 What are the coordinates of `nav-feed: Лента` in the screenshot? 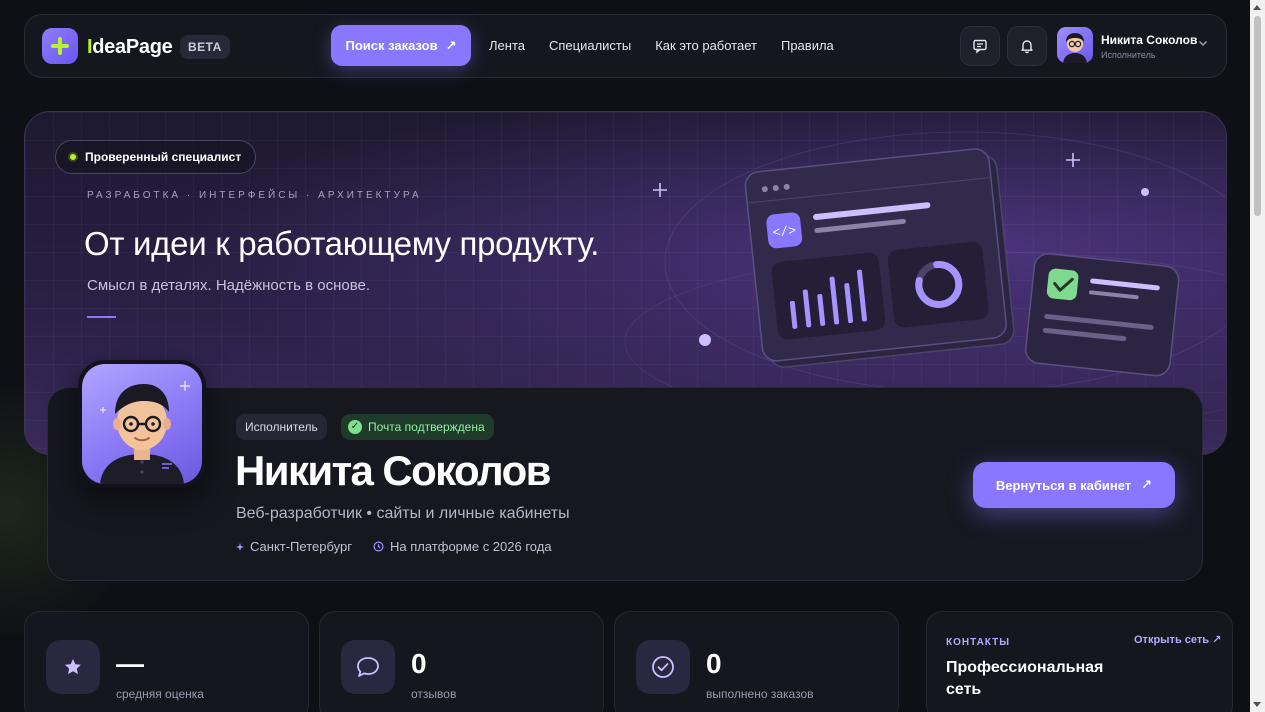 It's located at (507, 45).